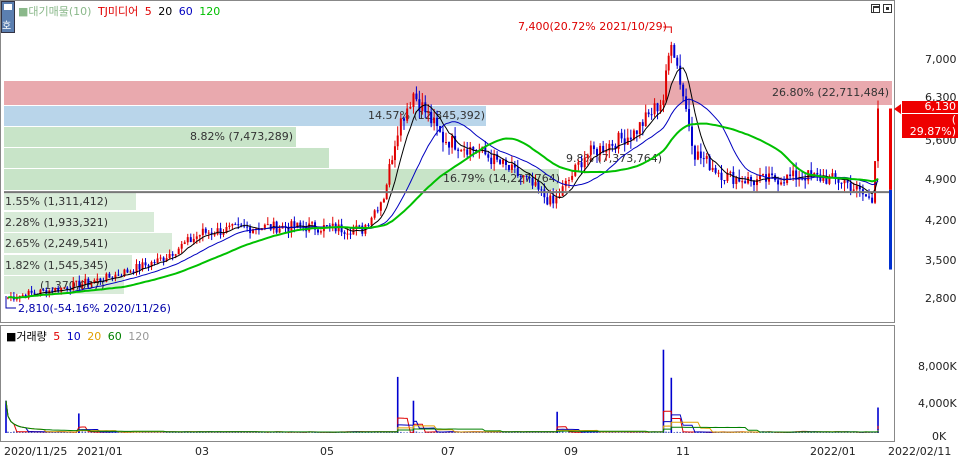 The image size is (959, 461). What do you see at coordinates (209, 11) in the screenshot?
I see `legend-ma120: 120` at bounding box center [209, 11].